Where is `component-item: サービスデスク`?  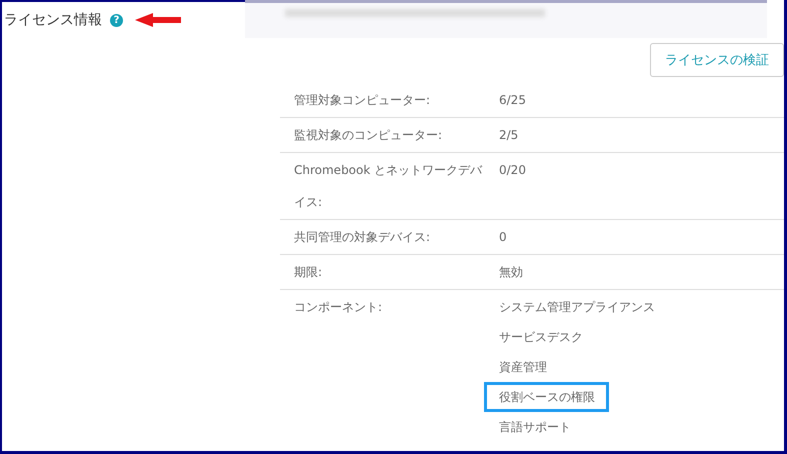
component-item: サービスデスク is located at coordinates (541, 337).